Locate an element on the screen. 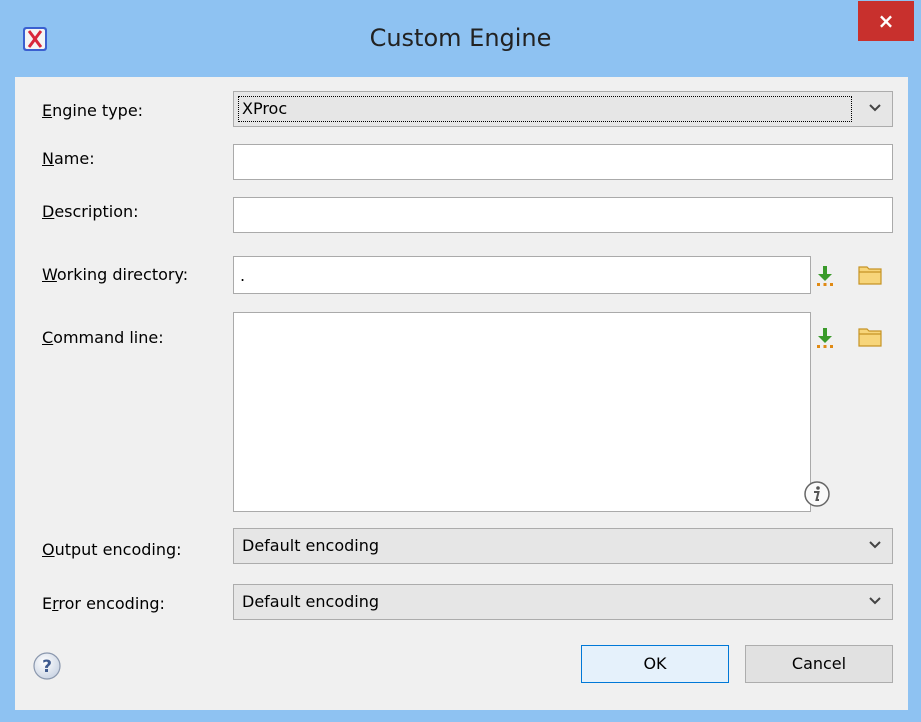  name-label: Name: is located at coordinates (68, 158).